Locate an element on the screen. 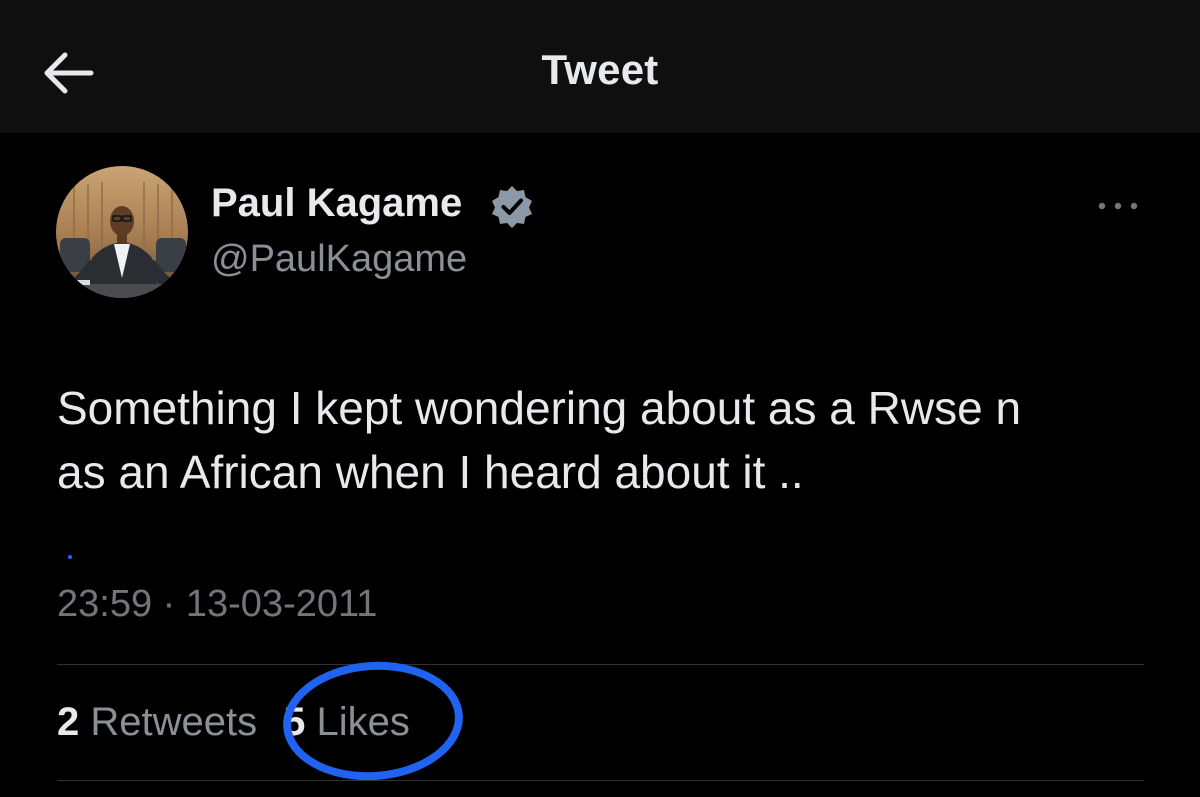 This screenshot has width=1200, height=797. link-dot is located at coordinates (70, 557).